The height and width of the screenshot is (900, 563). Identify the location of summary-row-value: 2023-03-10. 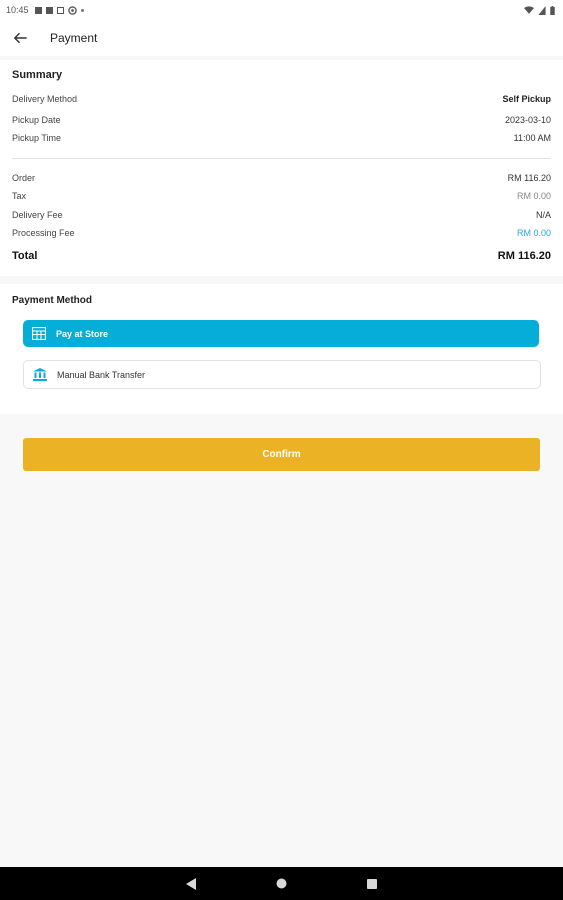
(527, 120).